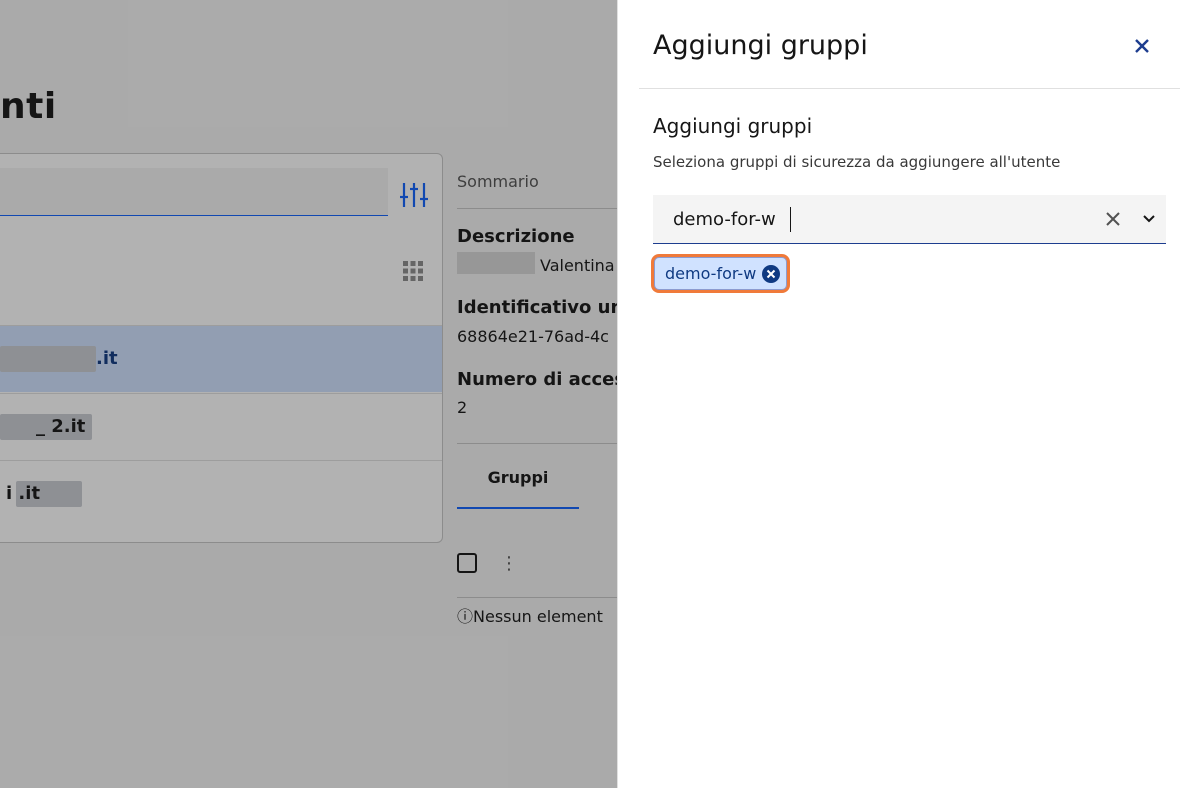 This screenshot has width=1200, height=788. I want to click on clear-icon, so click(1113, 219).